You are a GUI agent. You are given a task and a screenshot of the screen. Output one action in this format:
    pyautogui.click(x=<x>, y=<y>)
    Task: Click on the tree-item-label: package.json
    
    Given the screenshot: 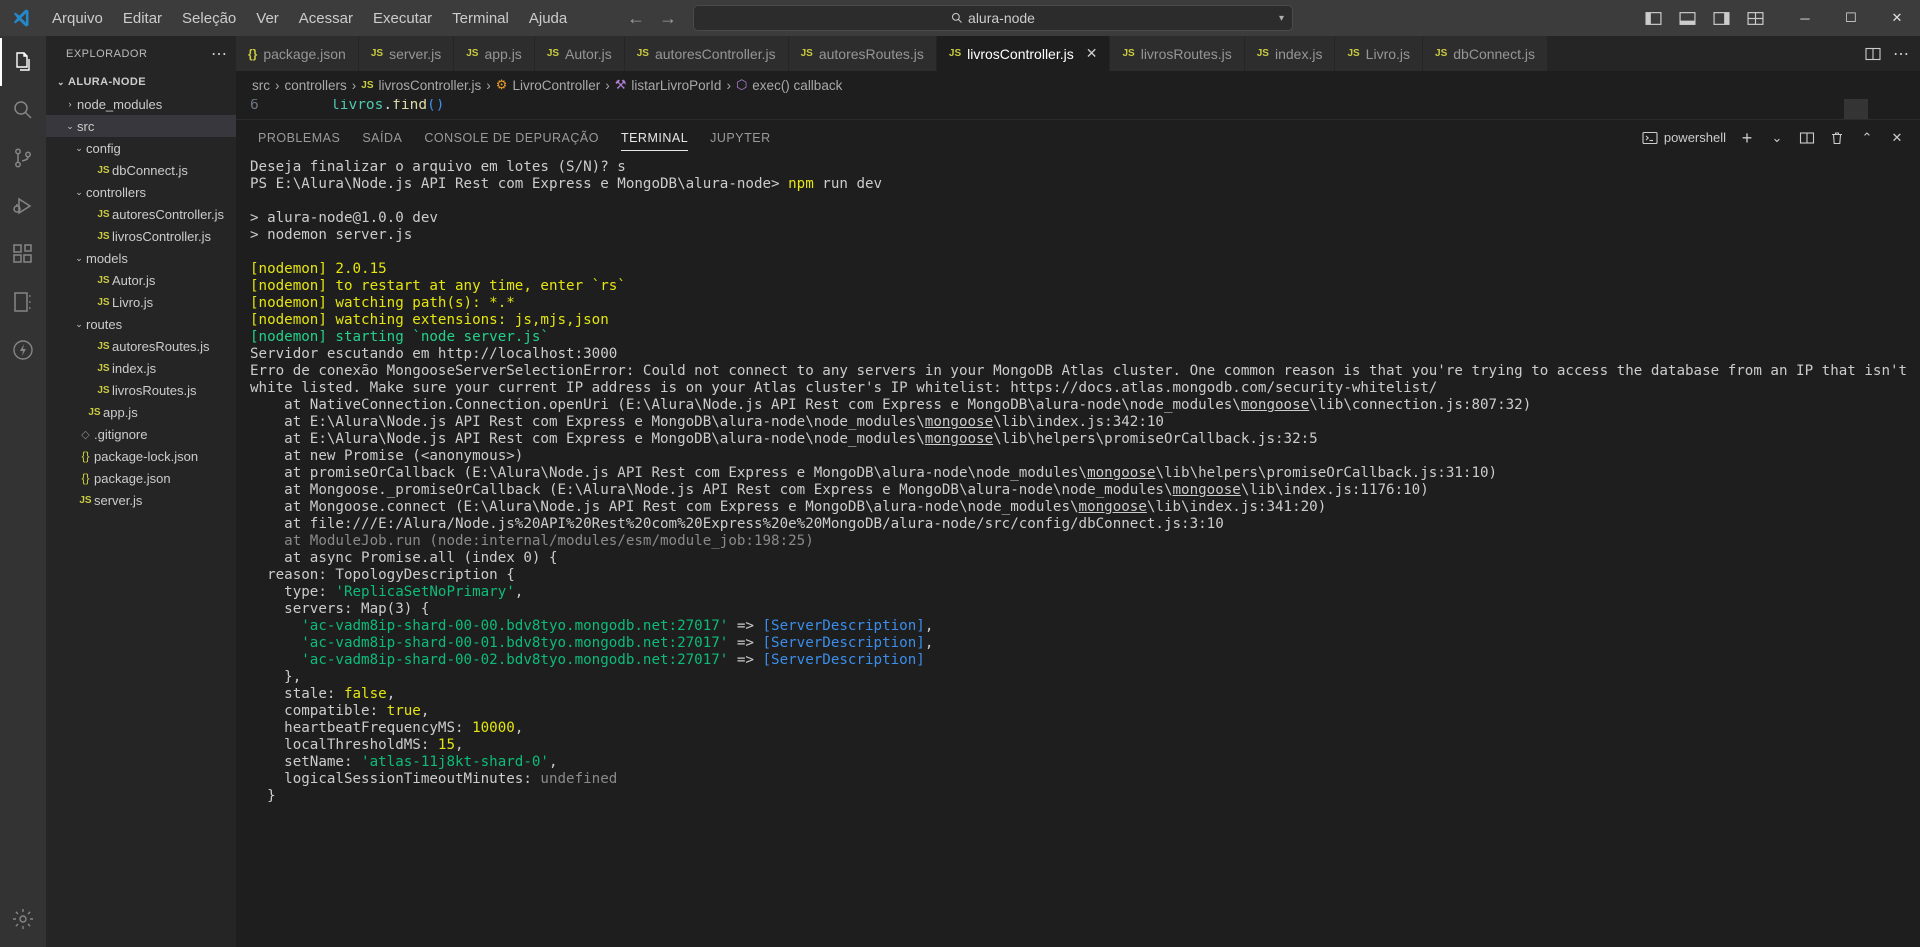 What is the action you would take?
    pyautogui.click(x=132, y=478)
    